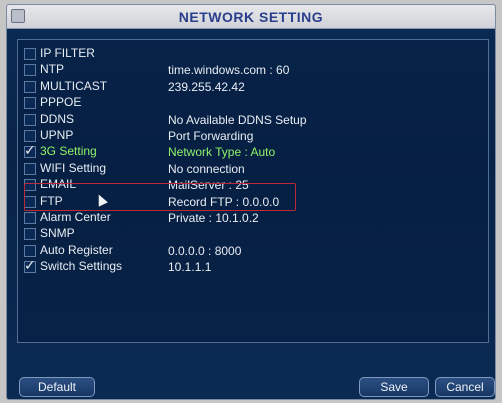 This screenshot has height=403, width=502. I want to click on settings-item-value: No connection, so click(206, 168).